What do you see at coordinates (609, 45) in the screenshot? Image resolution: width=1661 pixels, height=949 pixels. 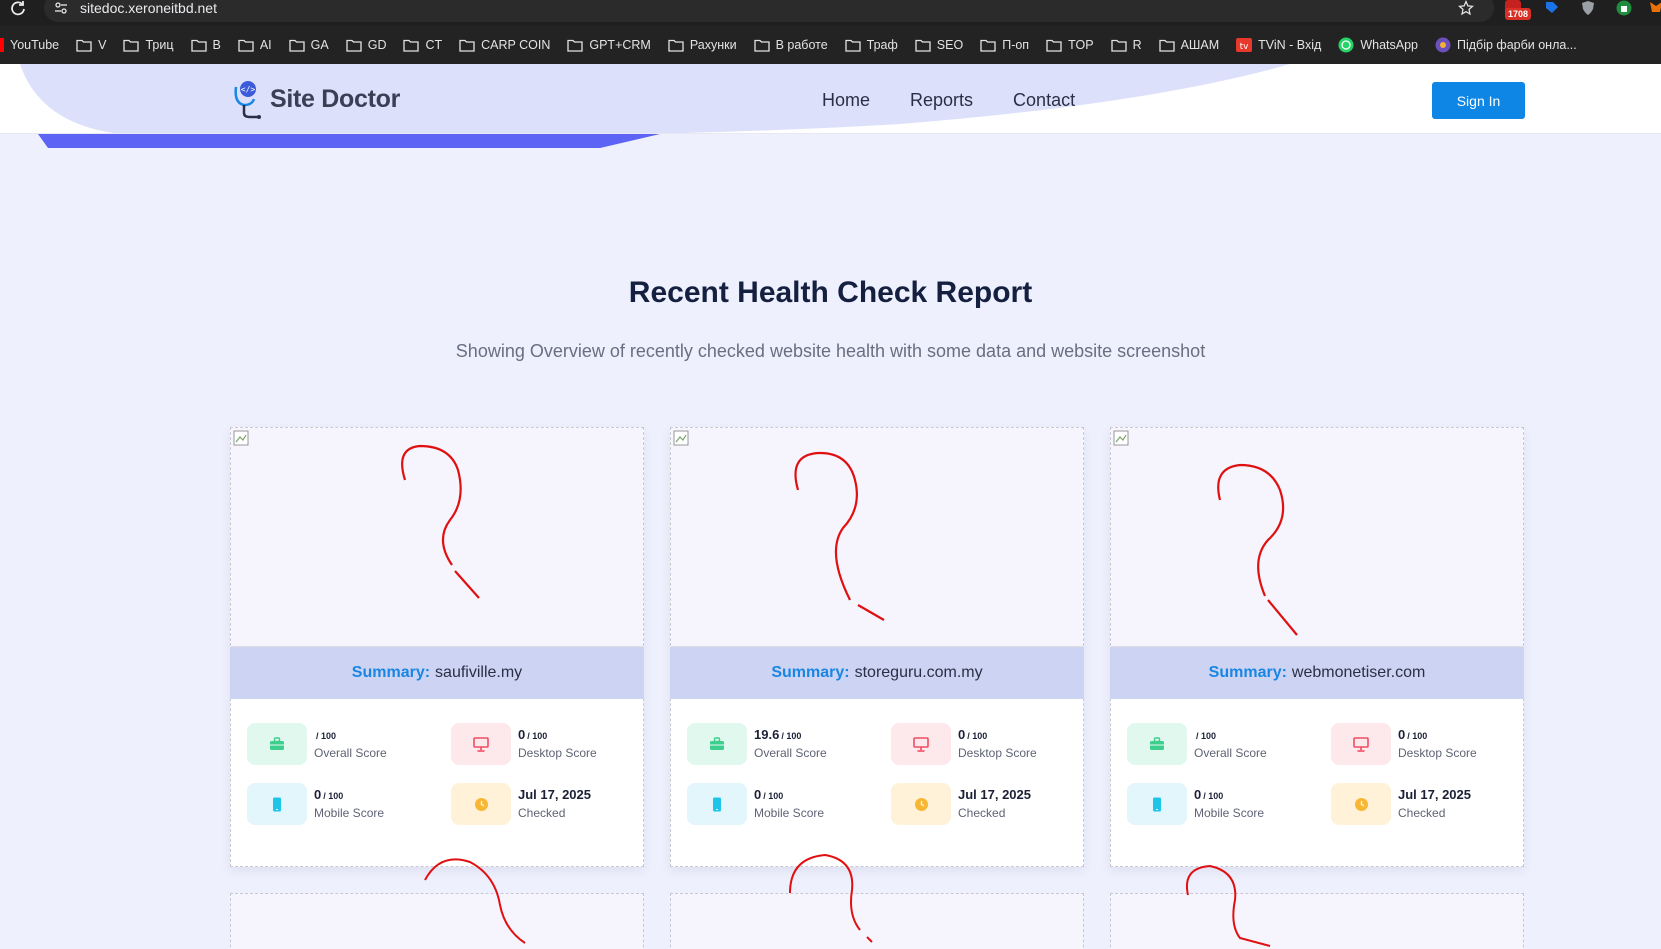 I see `bookmark-item: GPT+CRM` at bounding box center [609, 45].